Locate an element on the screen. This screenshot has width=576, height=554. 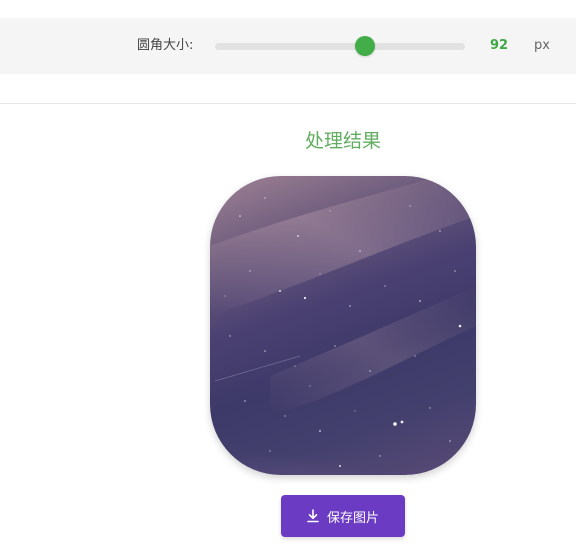
radius-unit: px is located at coordinates (542, 45).